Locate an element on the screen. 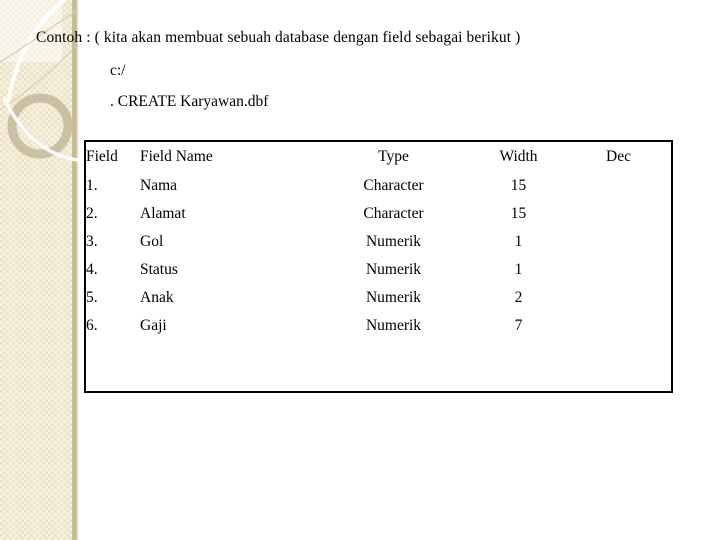 The height and width of the screenshot is (540, 720). table-row: 1. Nama Character 15 is located at coordinates (378, 186).